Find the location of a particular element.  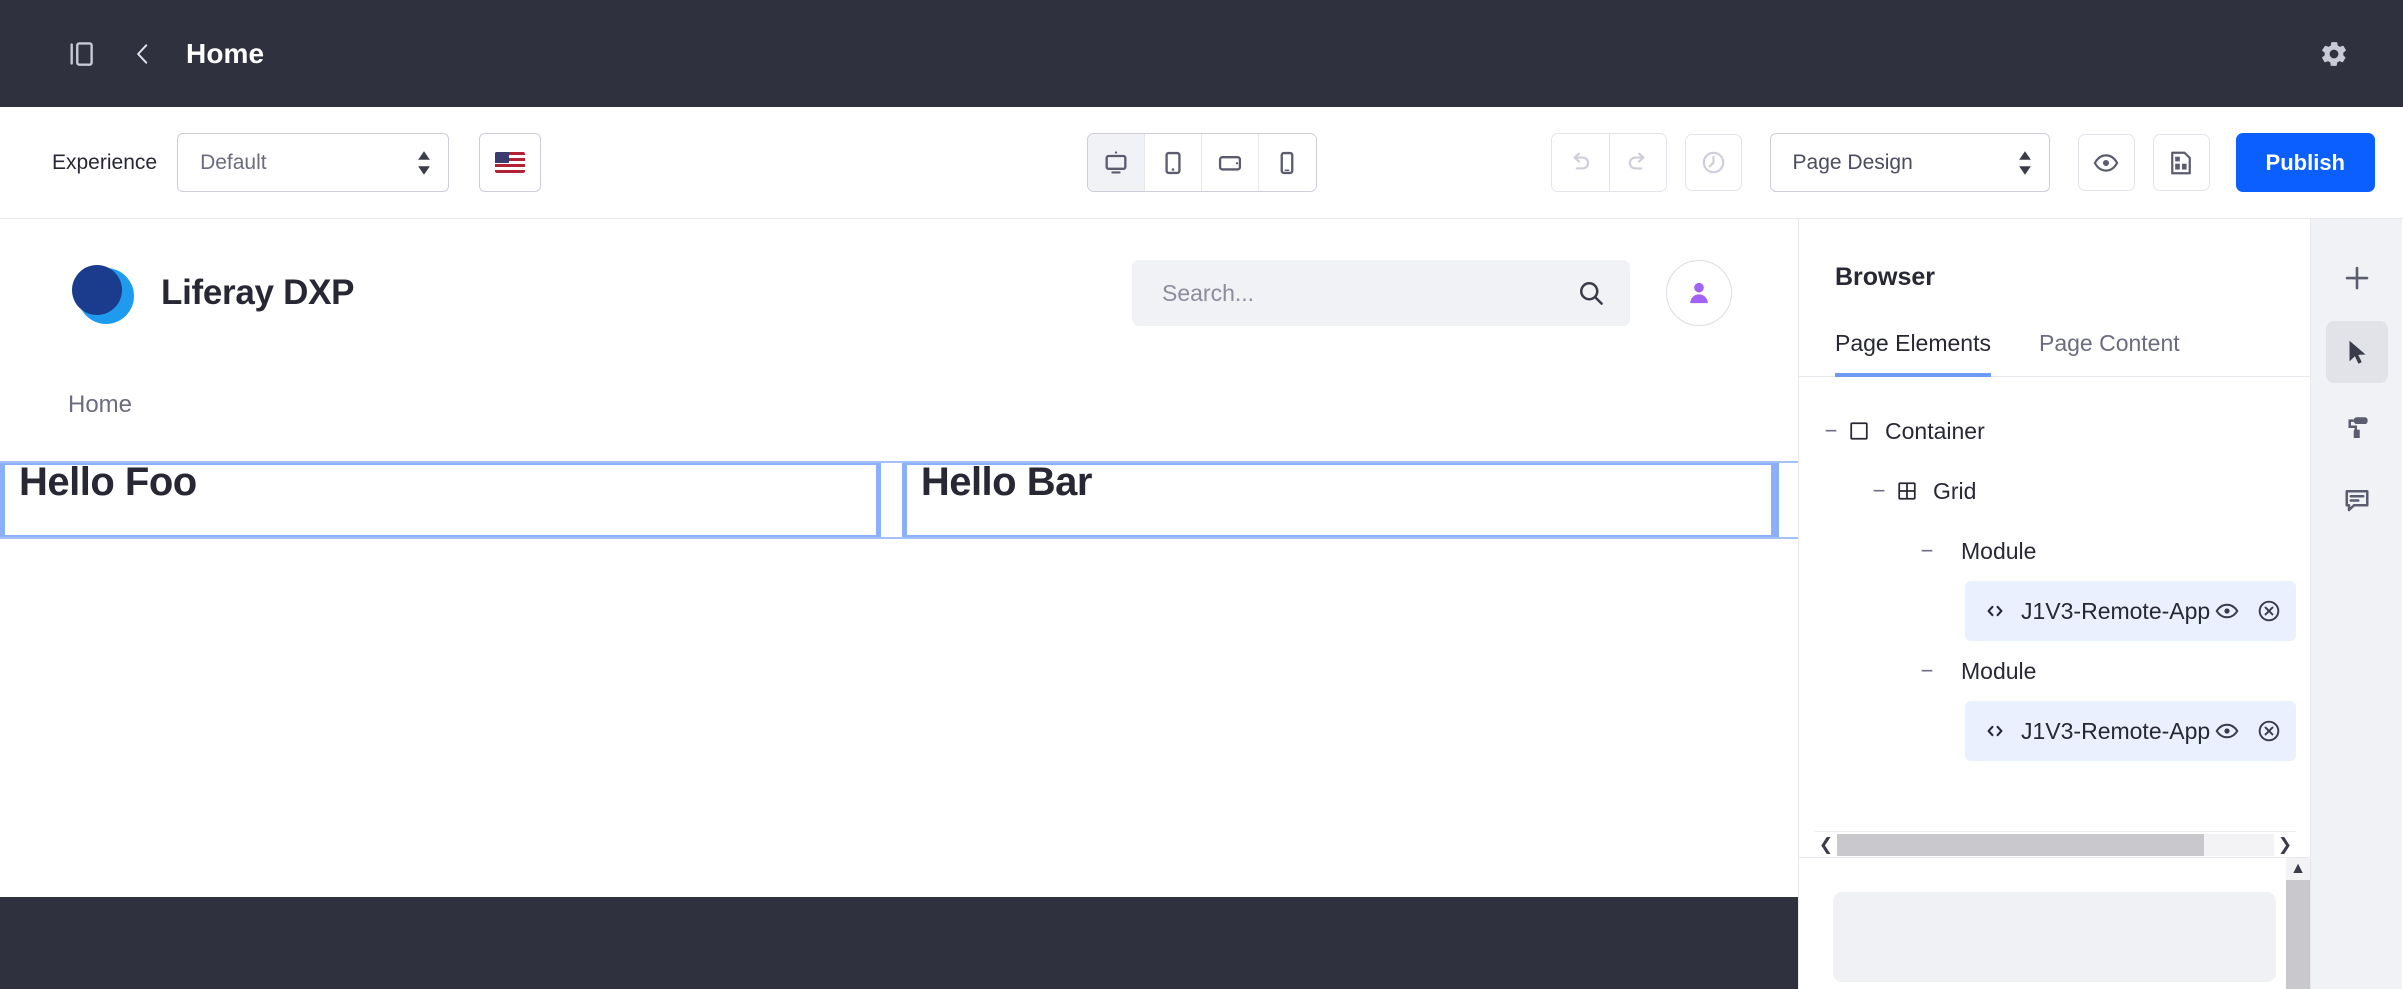

liferay-logo-icon is located at coordinates (103, 293).